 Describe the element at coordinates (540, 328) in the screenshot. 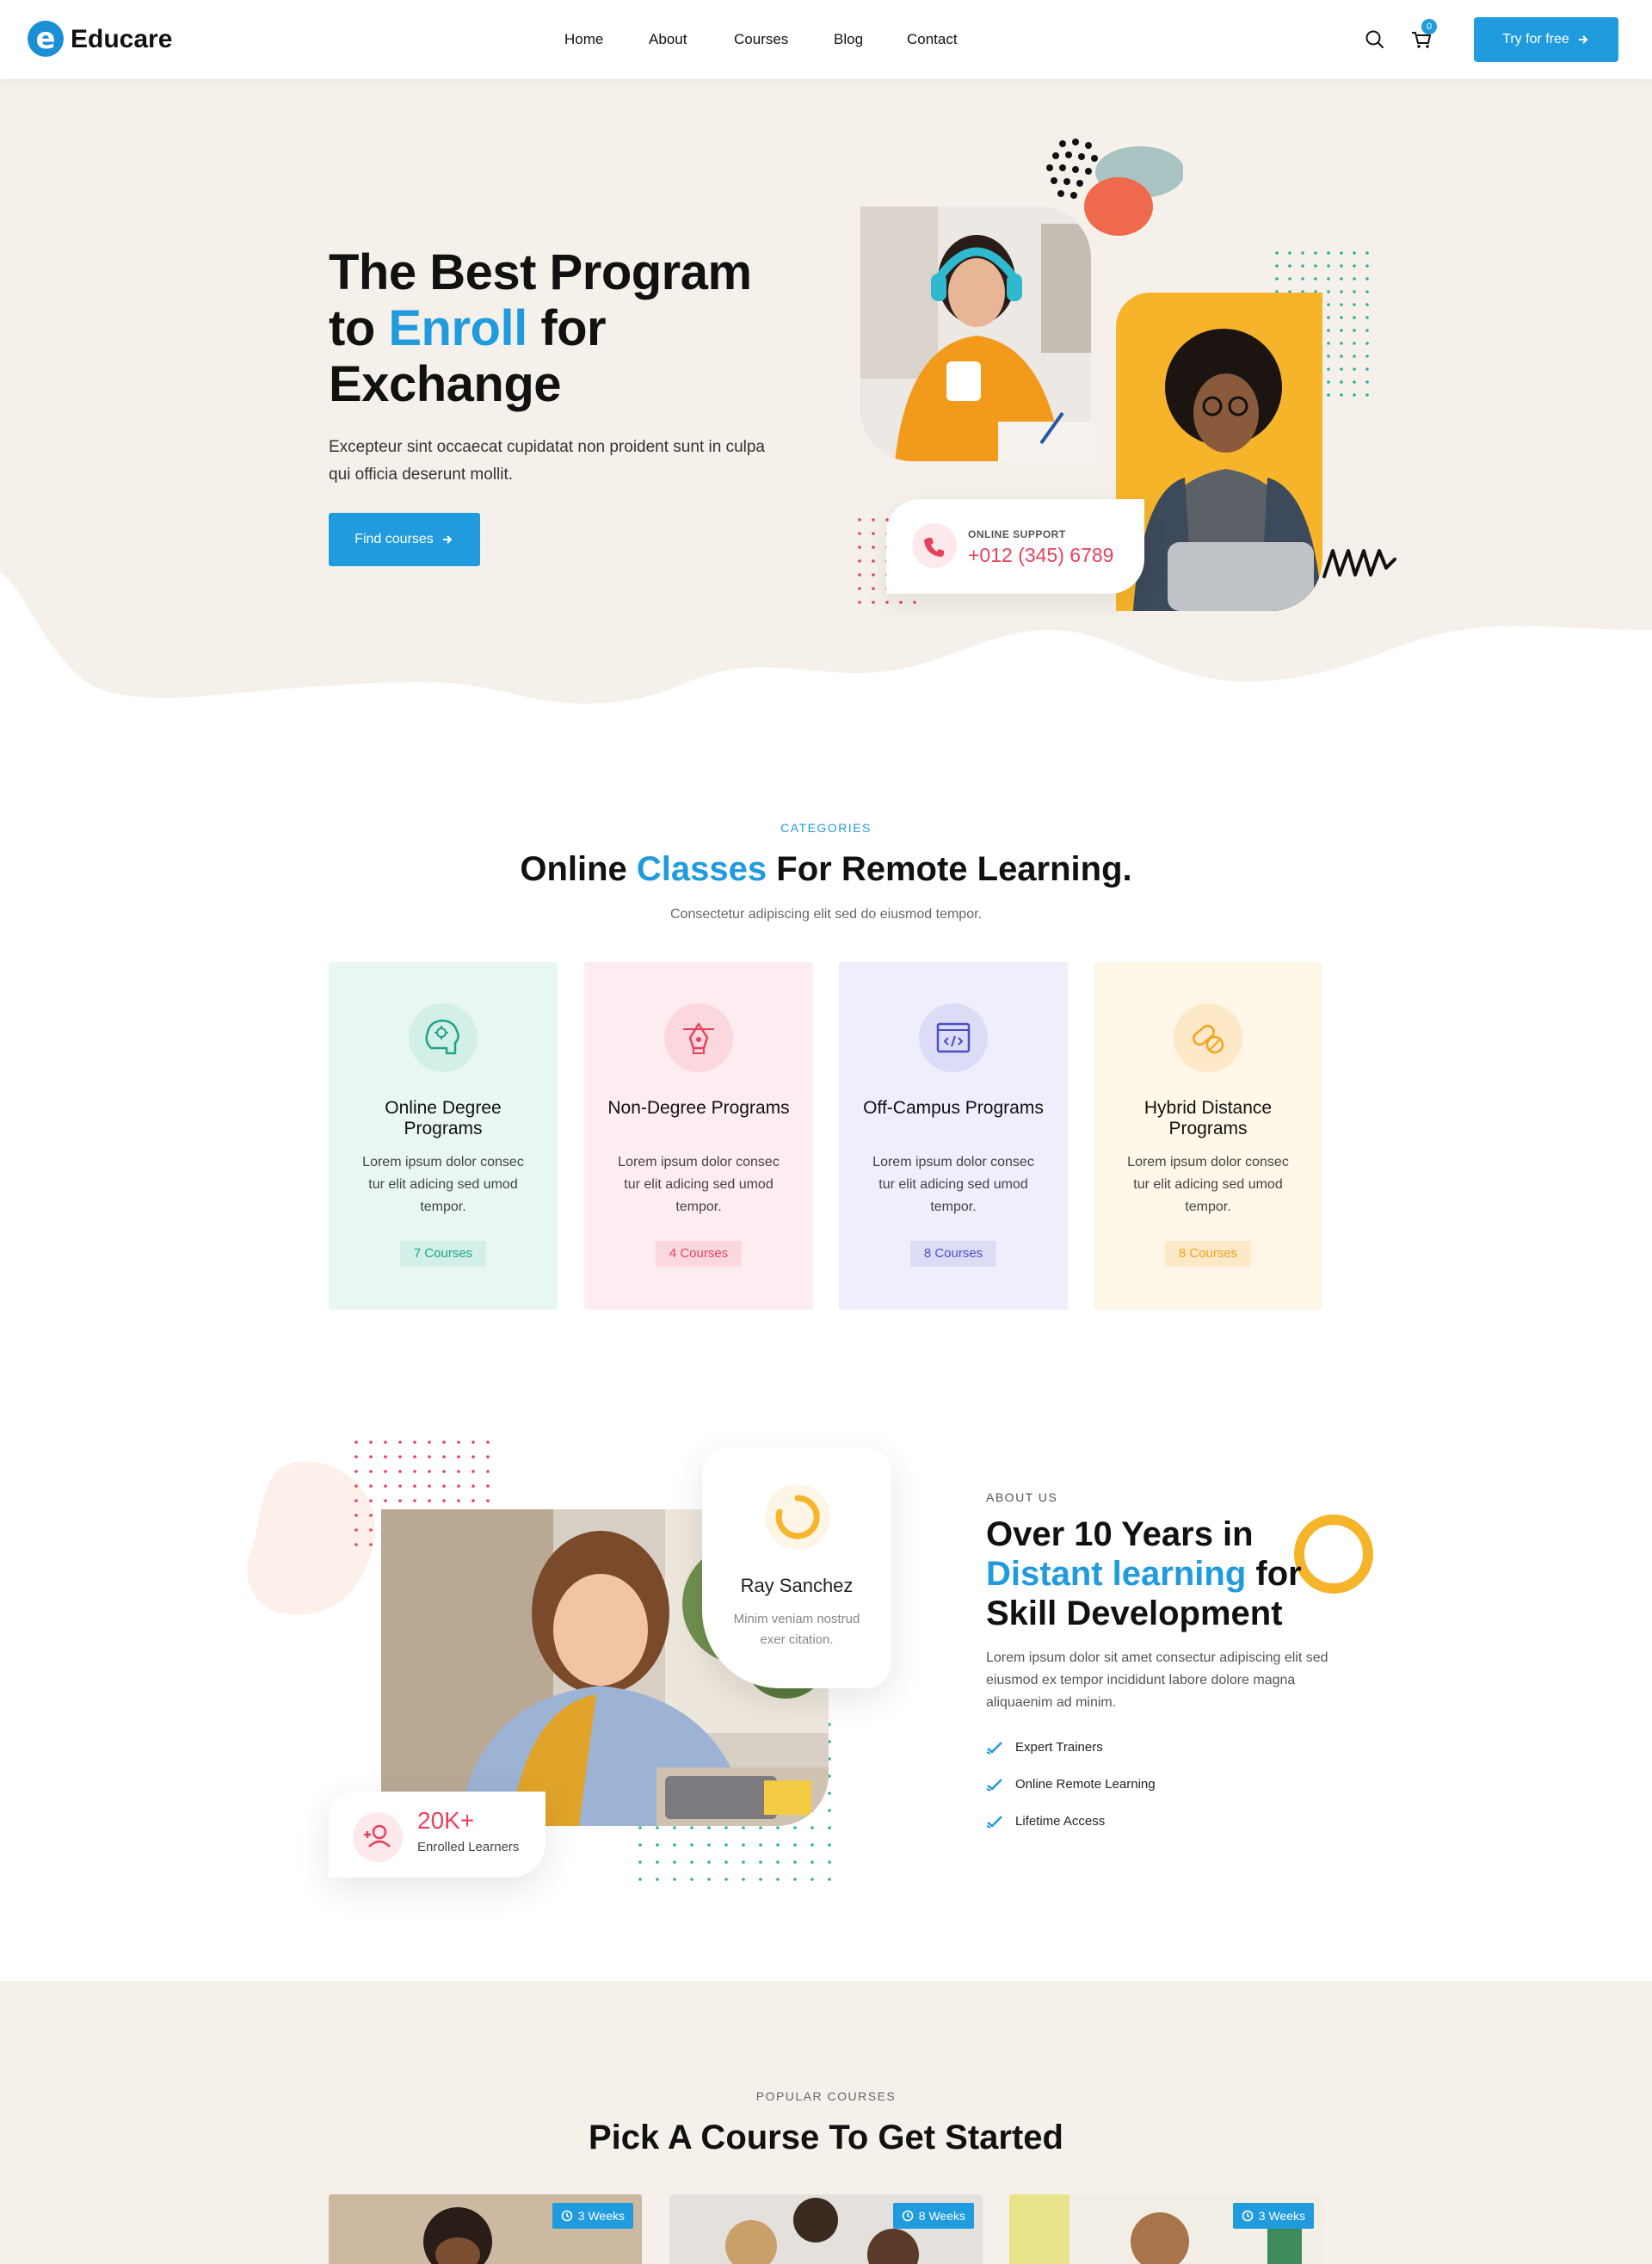

I see `hero-title: The Best Program to Enroll for Exchange` at that location.